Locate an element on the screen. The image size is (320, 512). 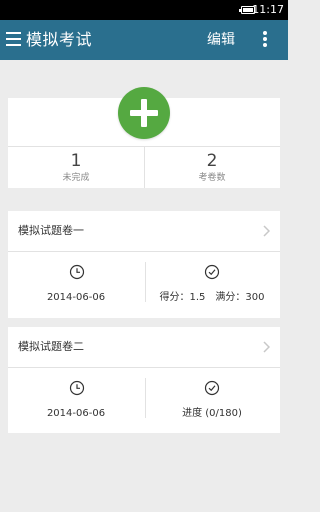
papers-count: 2 is located at coordinates (212, 161).